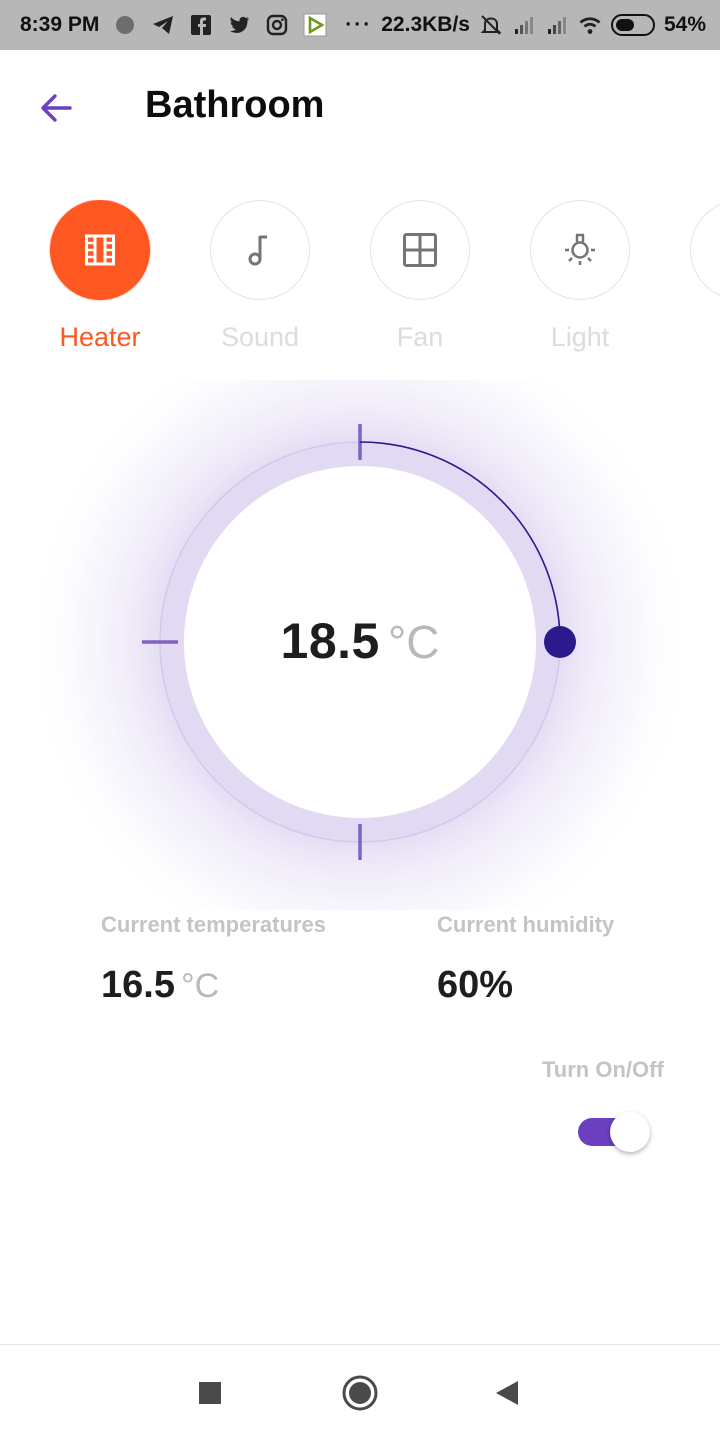 The width and height of the screenshot is (720, 1440). I want to click on device-fan: Fan, so click(420, 276).